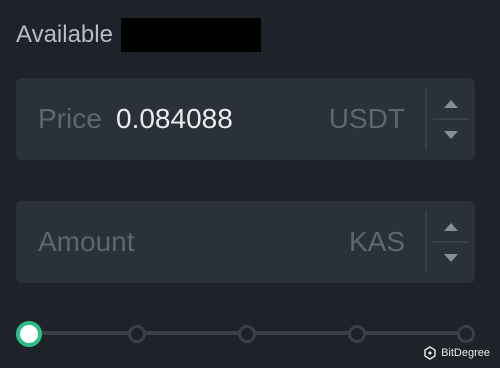 This screenshot has height=368, width=500. What do you see at coordinates (366, 118) in the screenshot?
I see `price-unit: USDT` at bounding box center [366, 118].